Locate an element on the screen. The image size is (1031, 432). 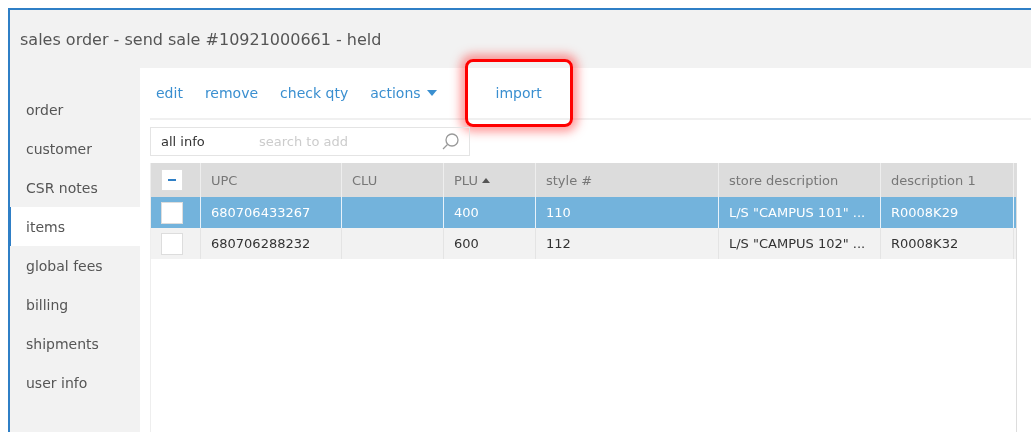
table-row: 680706433267 400 110 L/S "CAMPUS 101" ... R0008K29 is located at coordinates (583, 212).